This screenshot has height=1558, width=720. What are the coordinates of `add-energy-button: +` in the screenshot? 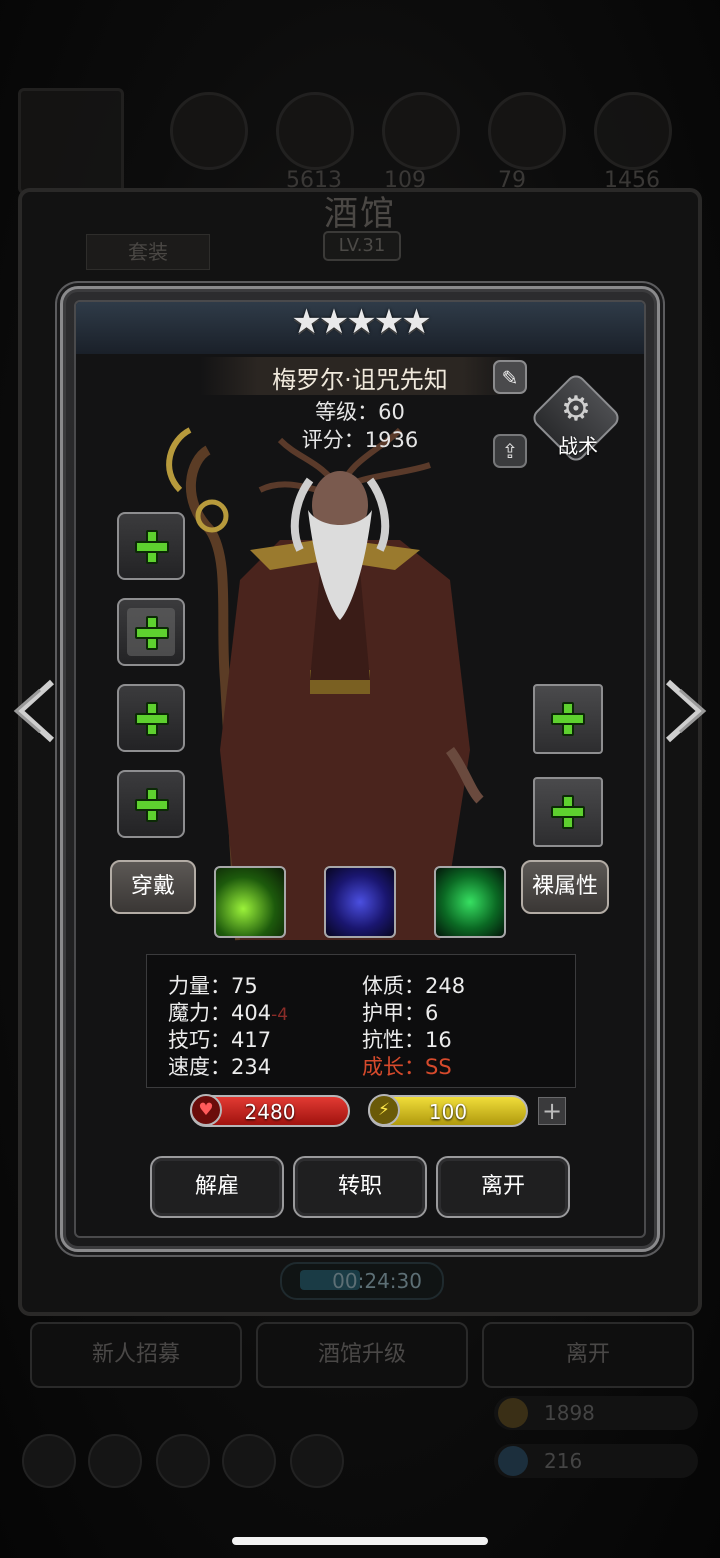 It's located at (552, 1111).